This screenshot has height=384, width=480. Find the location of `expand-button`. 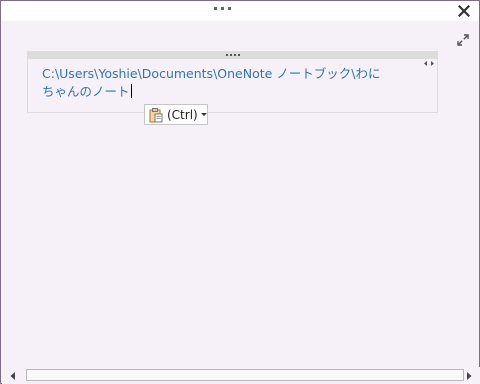

expand-button is located at coordinates (463, 40).